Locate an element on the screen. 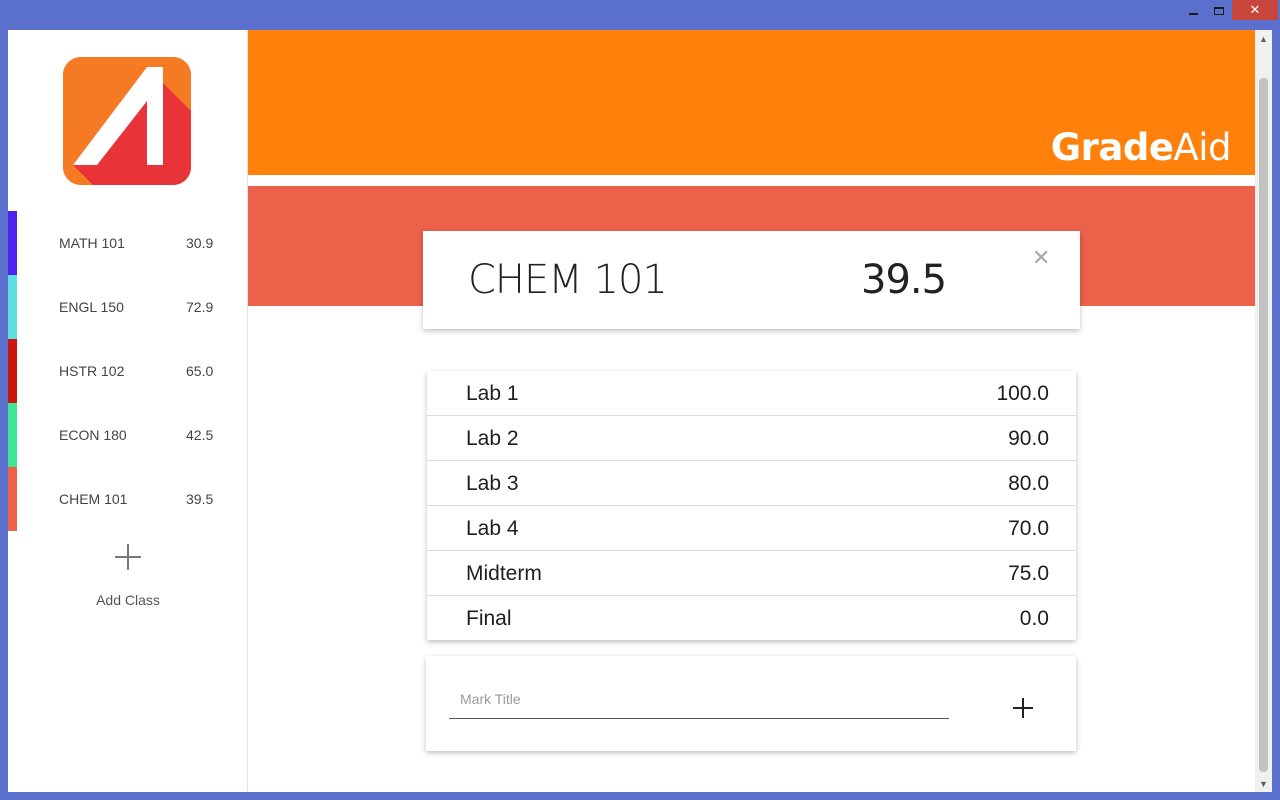  class-name: CHEM 101 is located at coordinates (93, 499).